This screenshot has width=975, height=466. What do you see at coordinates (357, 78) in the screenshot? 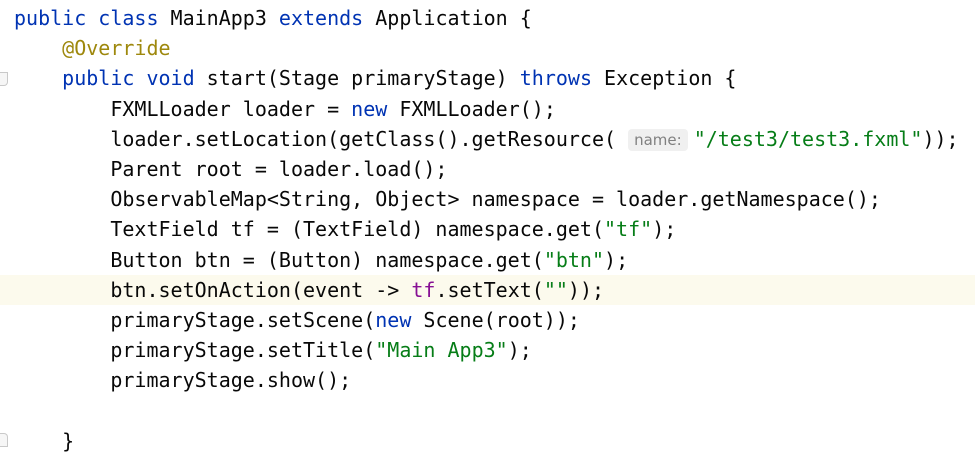
I see `code-token: start(Stage primaryStage)` at bounding box center [357, 78].